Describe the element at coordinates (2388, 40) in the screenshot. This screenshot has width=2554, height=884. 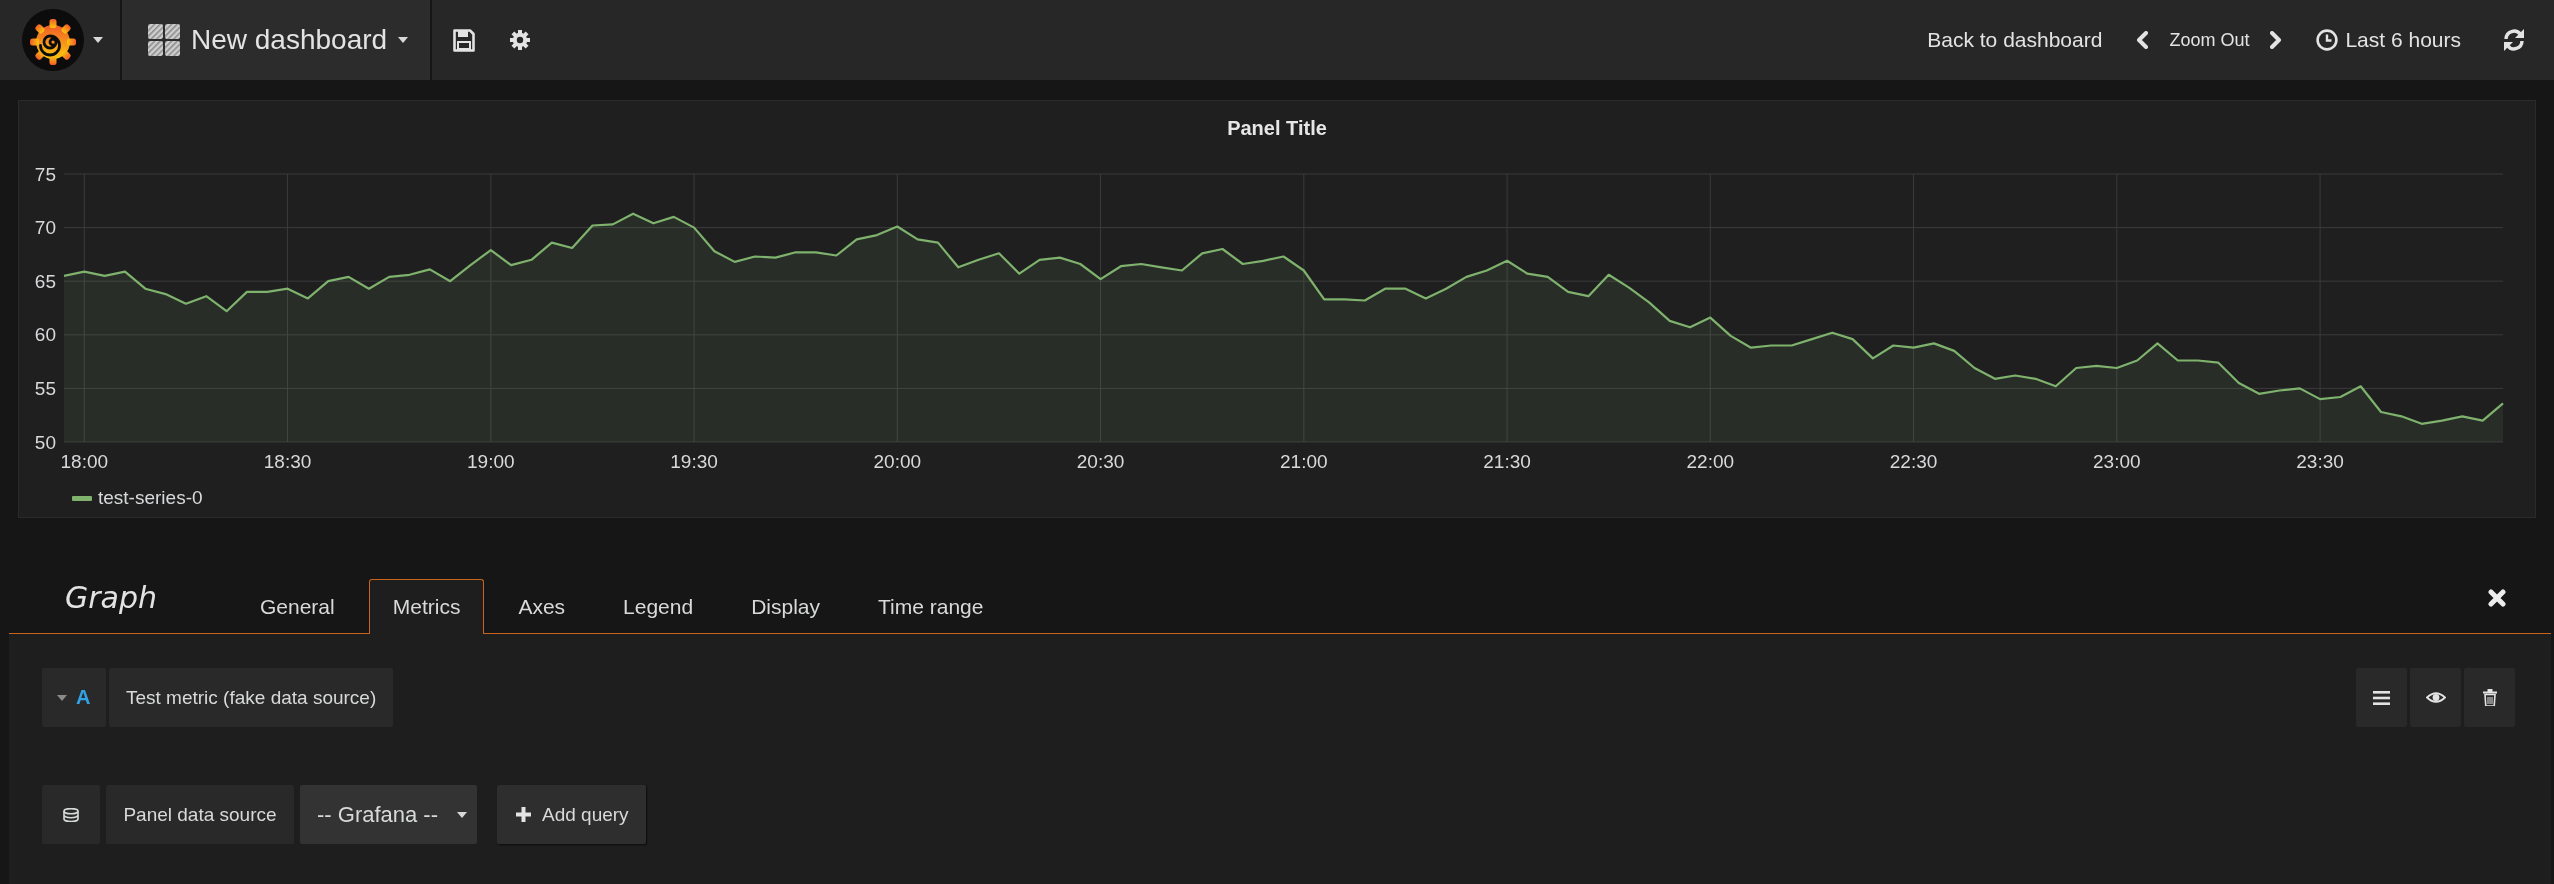
I see `time-range-button: Last 6 hours` at that location.